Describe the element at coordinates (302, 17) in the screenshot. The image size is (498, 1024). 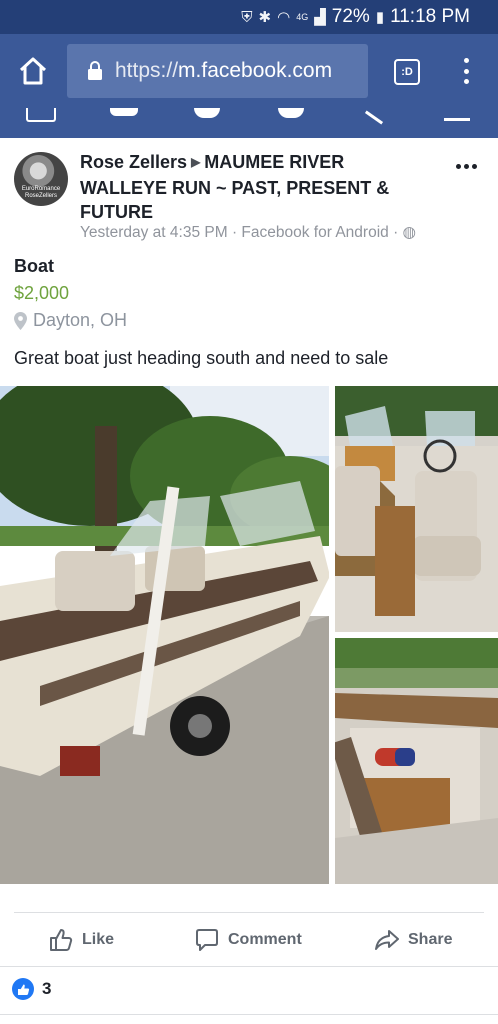
I see `network-label: 4G` at that location.